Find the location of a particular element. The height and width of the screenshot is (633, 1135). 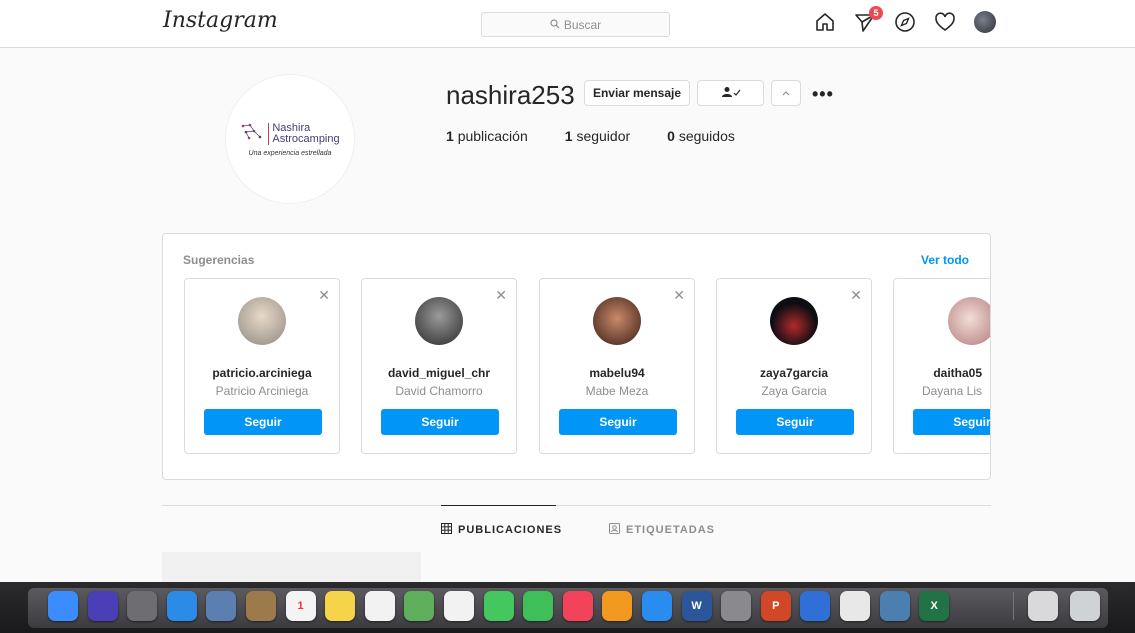

direct-icon: 5 is located at coordinates (868, 20).